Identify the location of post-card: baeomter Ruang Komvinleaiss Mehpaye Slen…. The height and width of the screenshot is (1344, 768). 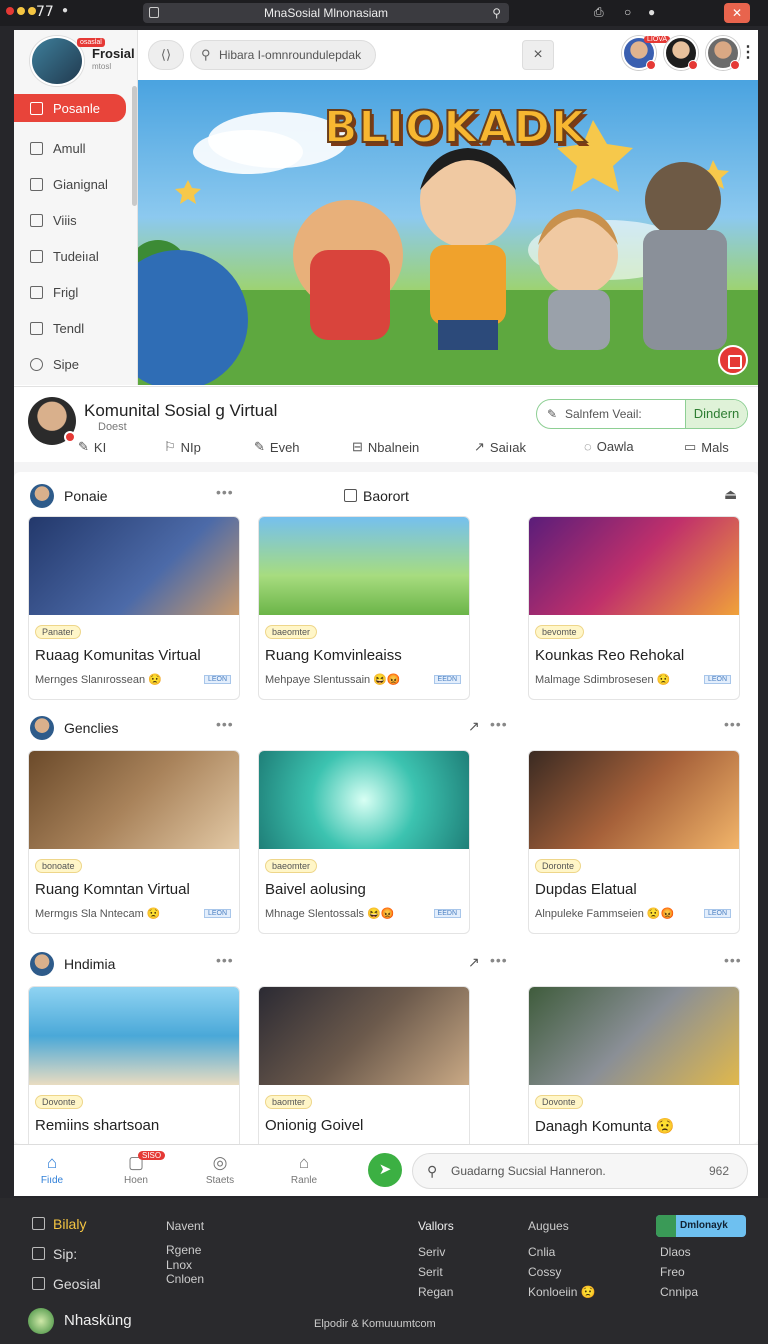
(364, 608).